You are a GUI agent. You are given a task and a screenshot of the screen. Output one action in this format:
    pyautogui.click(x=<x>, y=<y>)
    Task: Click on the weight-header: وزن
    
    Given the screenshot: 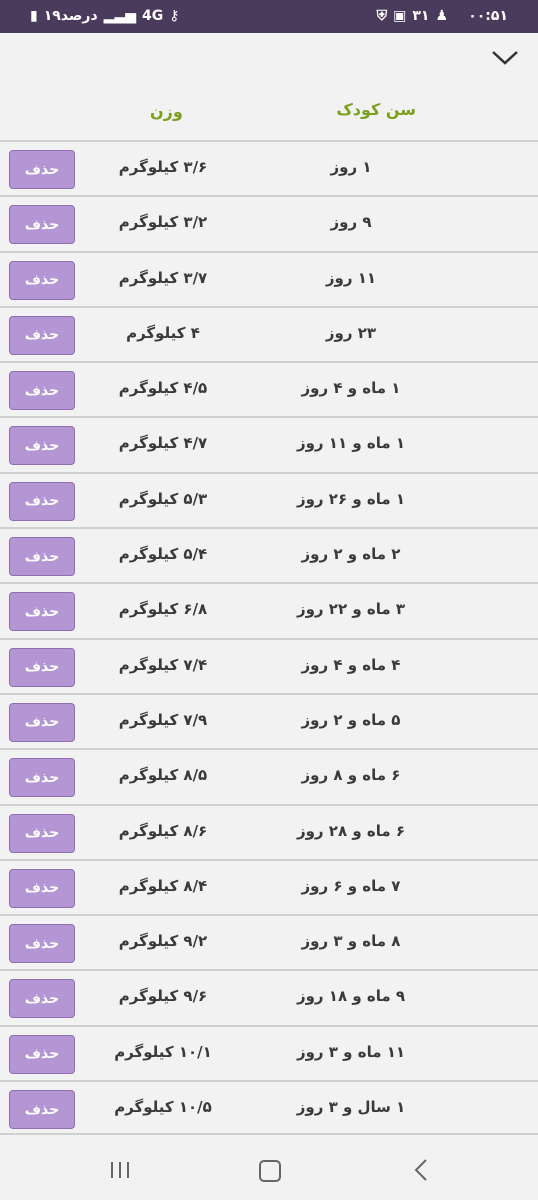 What is the action you would take?
    pyautogui.click(x=166, y=111)
    